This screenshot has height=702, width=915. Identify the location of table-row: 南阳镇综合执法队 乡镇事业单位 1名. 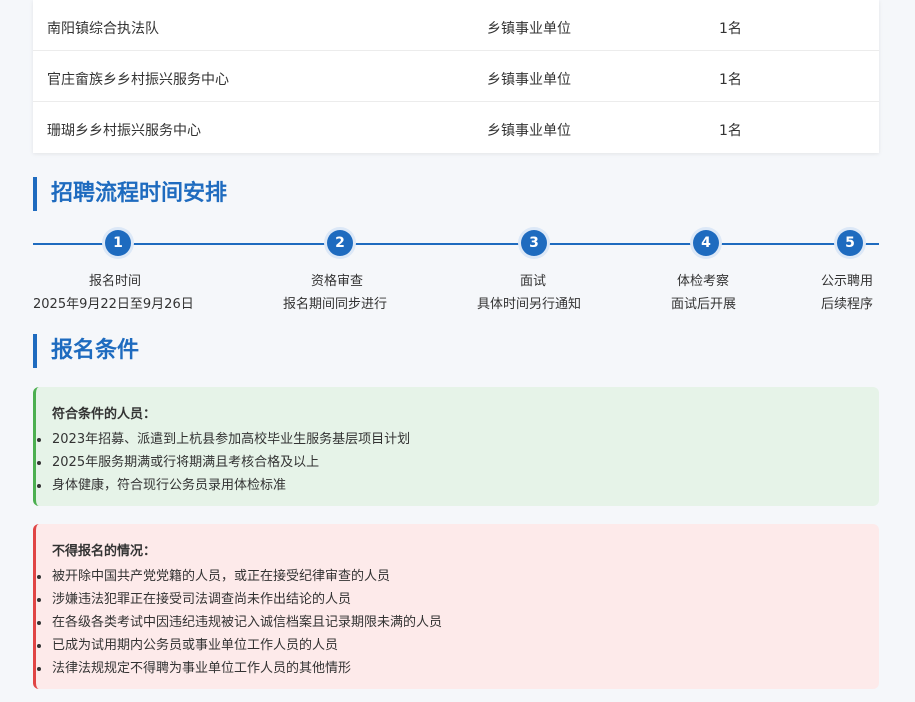
(456, 25).